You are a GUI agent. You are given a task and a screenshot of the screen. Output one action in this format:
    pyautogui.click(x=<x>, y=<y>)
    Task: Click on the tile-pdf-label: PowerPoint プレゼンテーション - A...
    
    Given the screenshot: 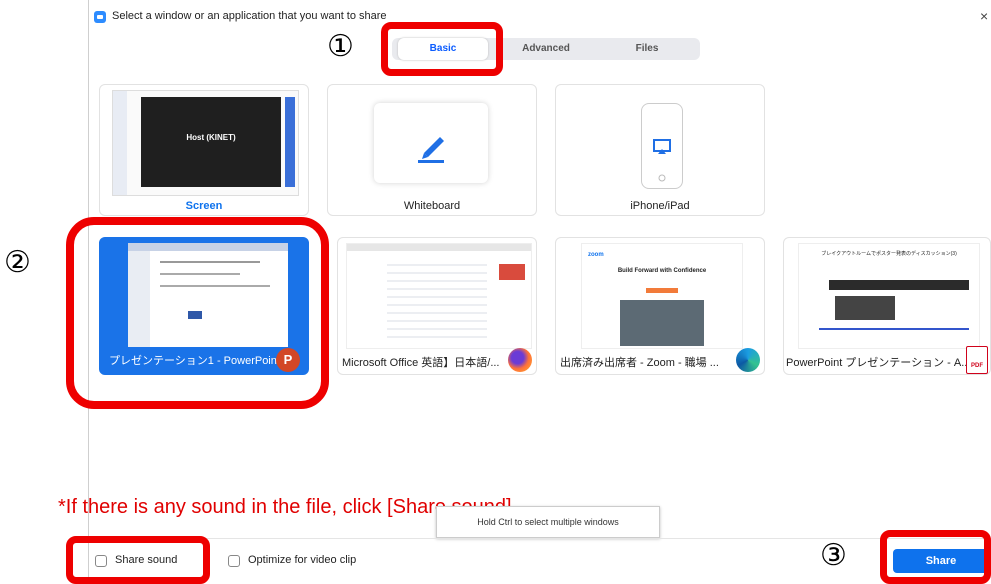 What is the action you would take?
    pyautogui.click(x=878, y=363)
    